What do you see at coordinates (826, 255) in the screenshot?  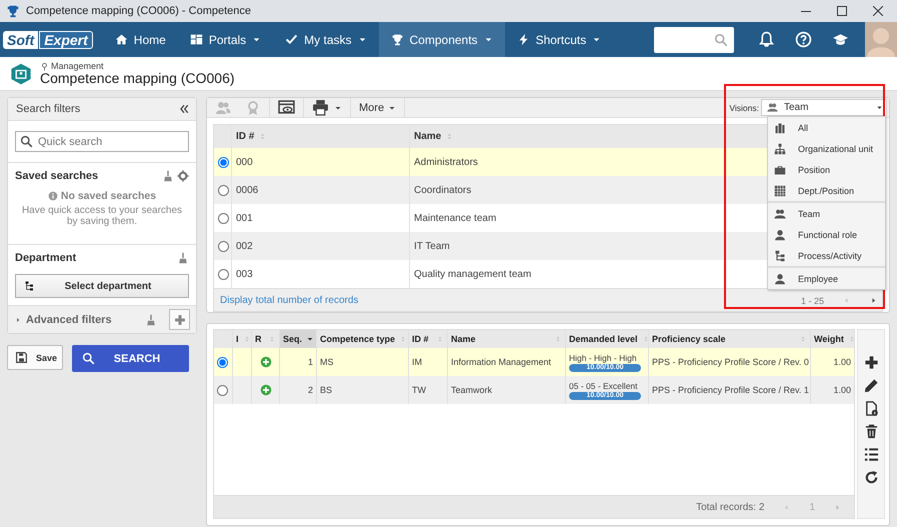 I see `menu-item: Process/Activity` at bounding box center [826, 255].